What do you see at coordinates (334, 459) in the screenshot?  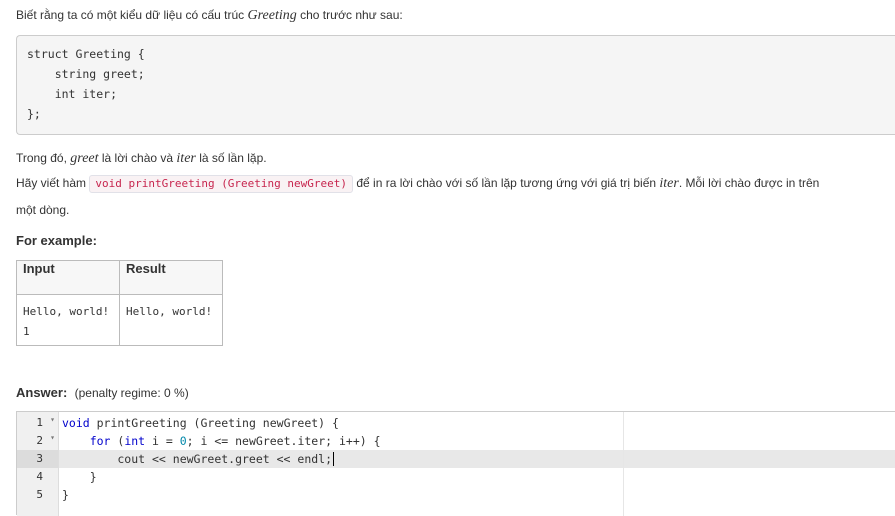 I see `text-cursor` at bounding box center [334, 459].